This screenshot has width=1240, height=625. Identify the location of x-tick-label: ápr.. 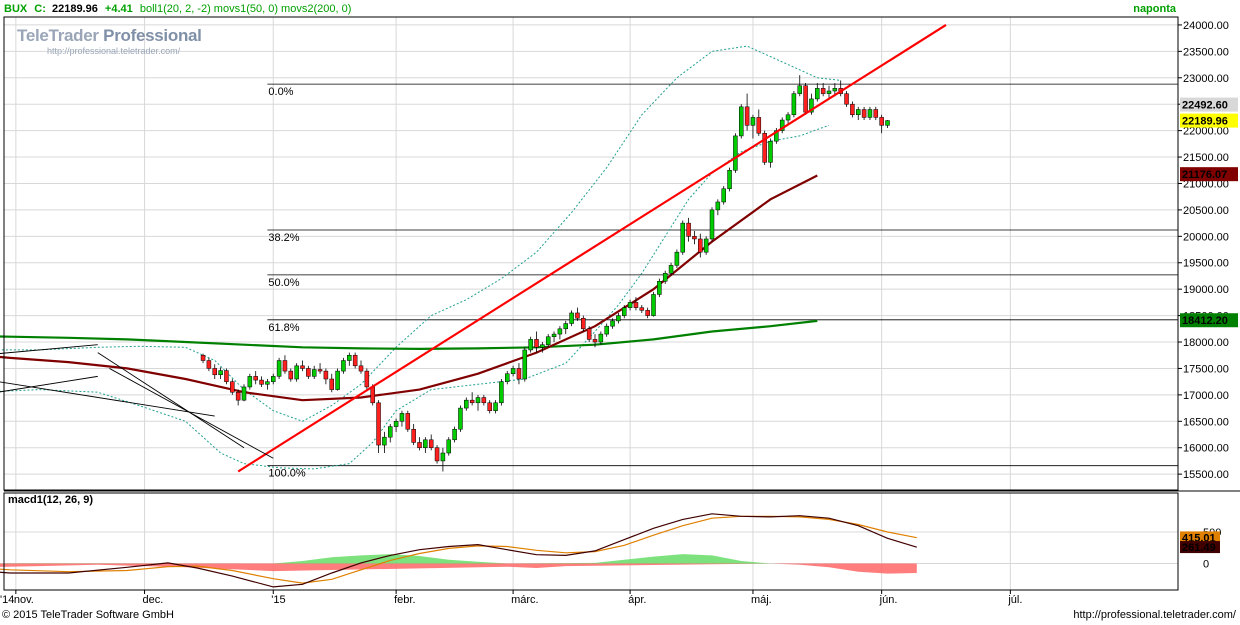
(637, 600).